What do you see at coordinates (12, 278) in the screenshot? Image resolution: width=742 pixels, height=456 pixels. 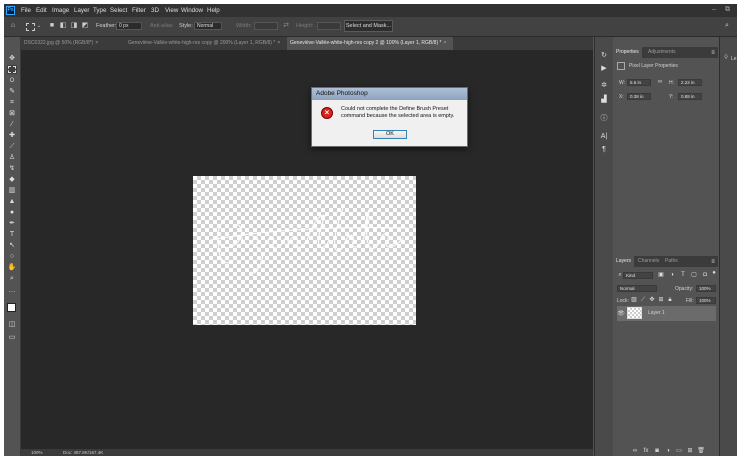 I see `zoom-tool-icon: ⌕` at bounding box center [12, 278].